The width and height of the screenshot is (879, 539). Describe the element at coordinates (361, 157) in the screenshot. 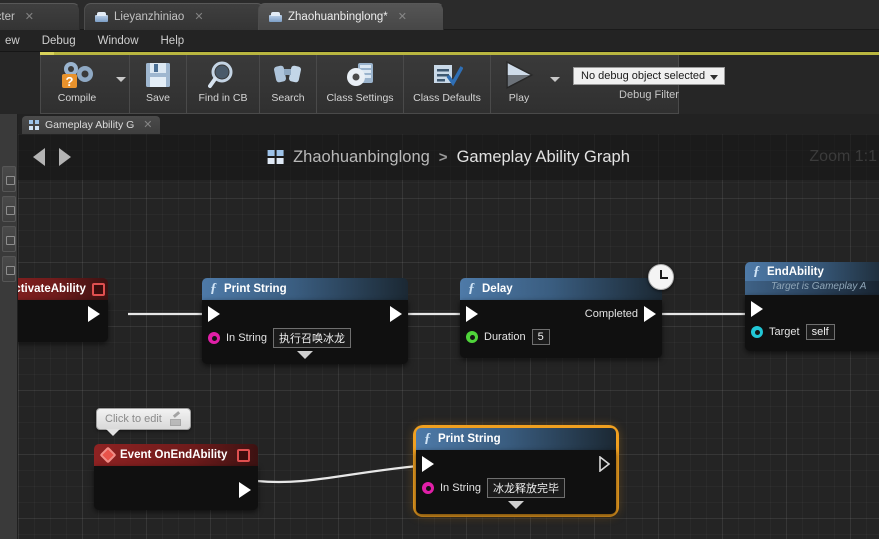

I see `breadcrumb-parent: Zhaohuanbinglong` at that location.